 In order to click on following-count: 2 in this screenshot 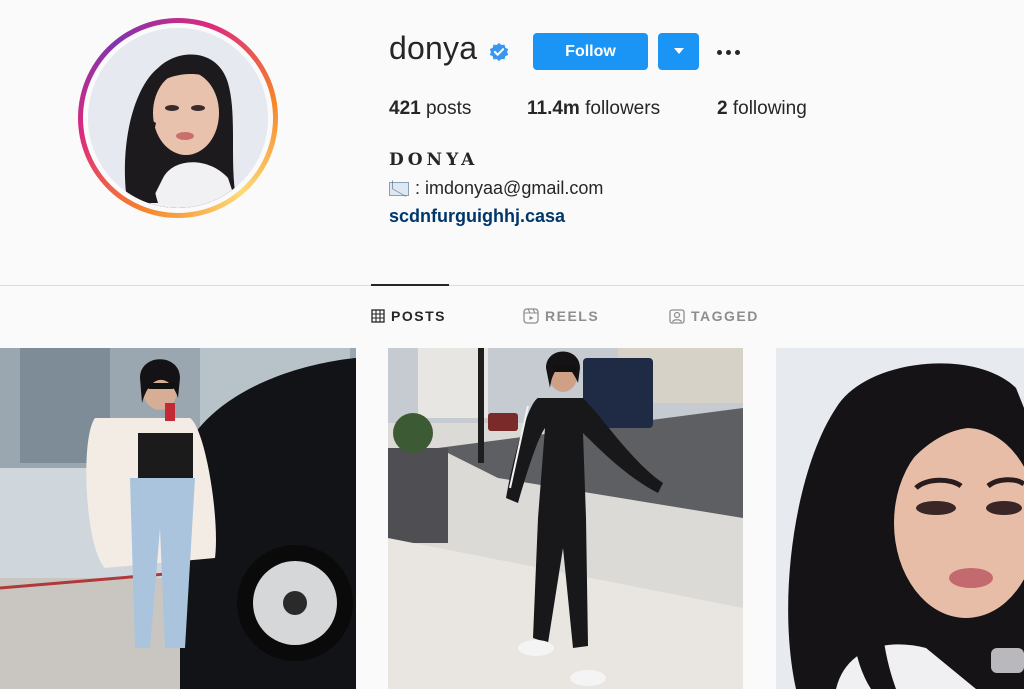, I will do `click(722, 108)`.